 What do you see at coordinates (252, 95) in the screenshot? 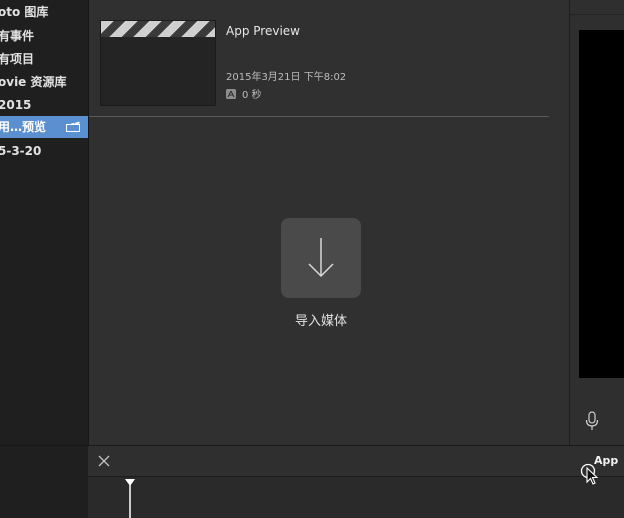
I see `clip-duration: 0 秒` at bounding box center [252, 95].